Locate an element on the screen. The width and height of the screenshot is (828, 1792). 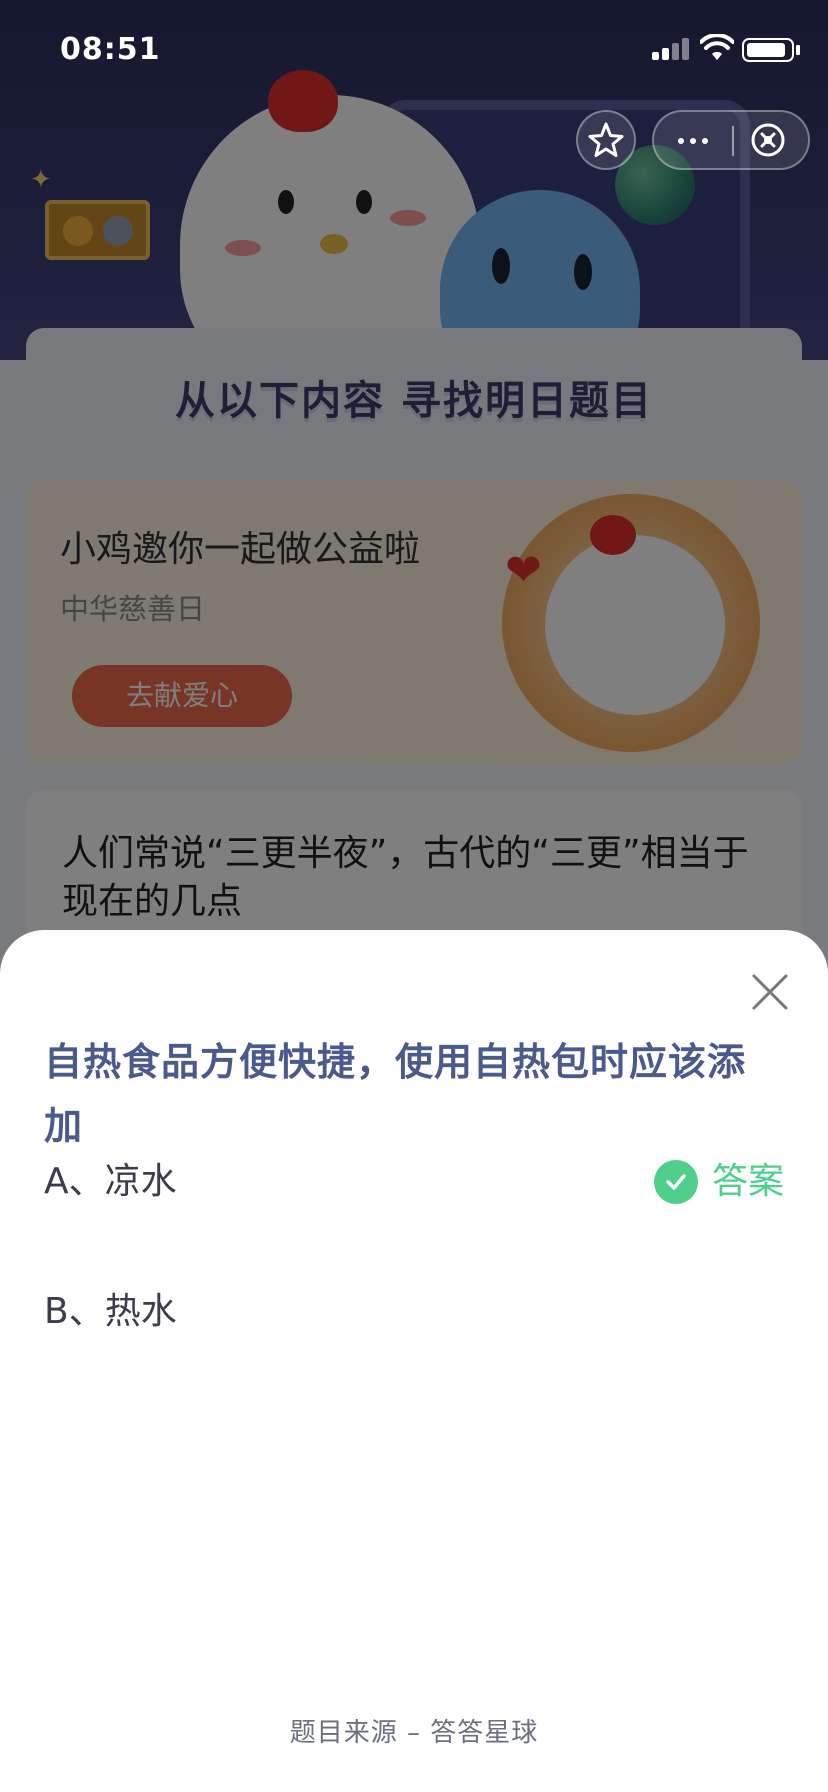
more-button is located at coordinates (693, 140).